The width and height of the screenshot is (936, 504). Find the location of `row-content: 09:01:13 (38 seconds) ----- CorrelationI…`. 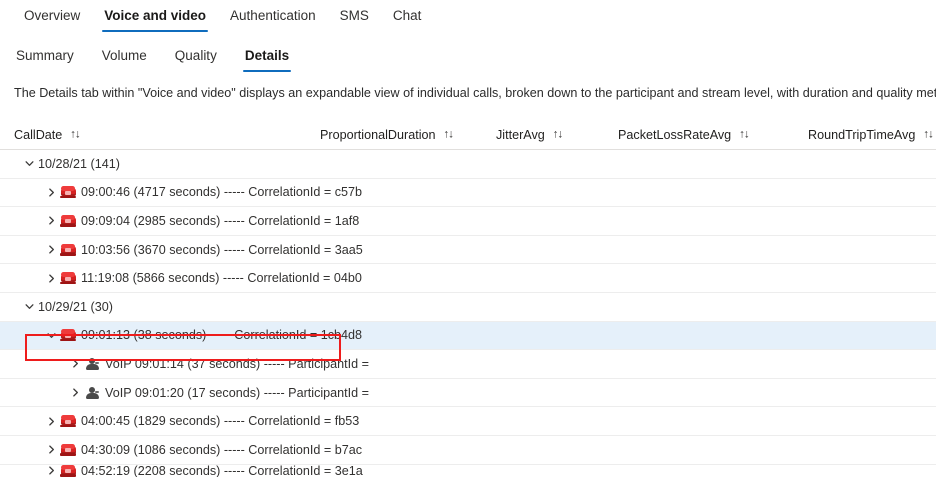

row-content: 09:01:13 (38 seconds) ----- CorrelationI… is located at coordinates (188, 335).